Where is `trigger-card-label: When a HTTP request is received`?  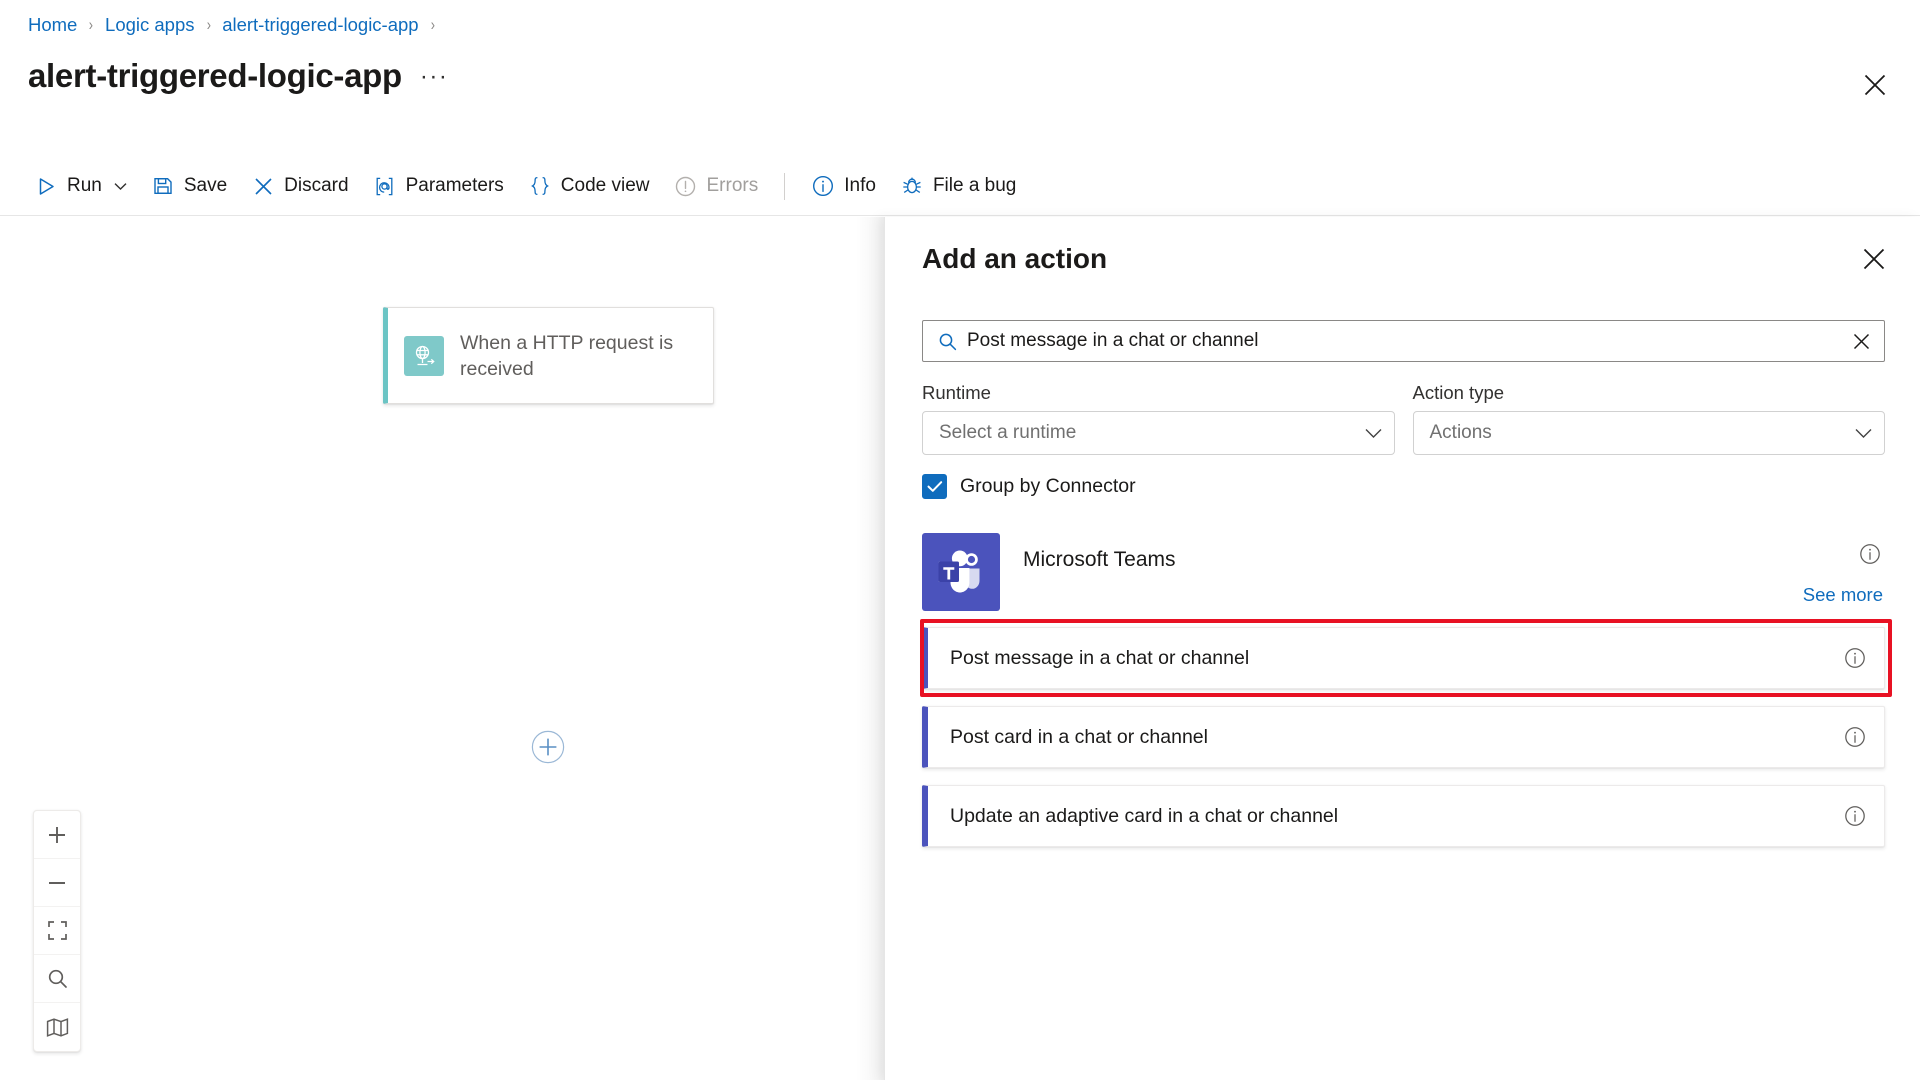
trigger-card-label: When a HTTP request is received is located at coordinates (567, 355).